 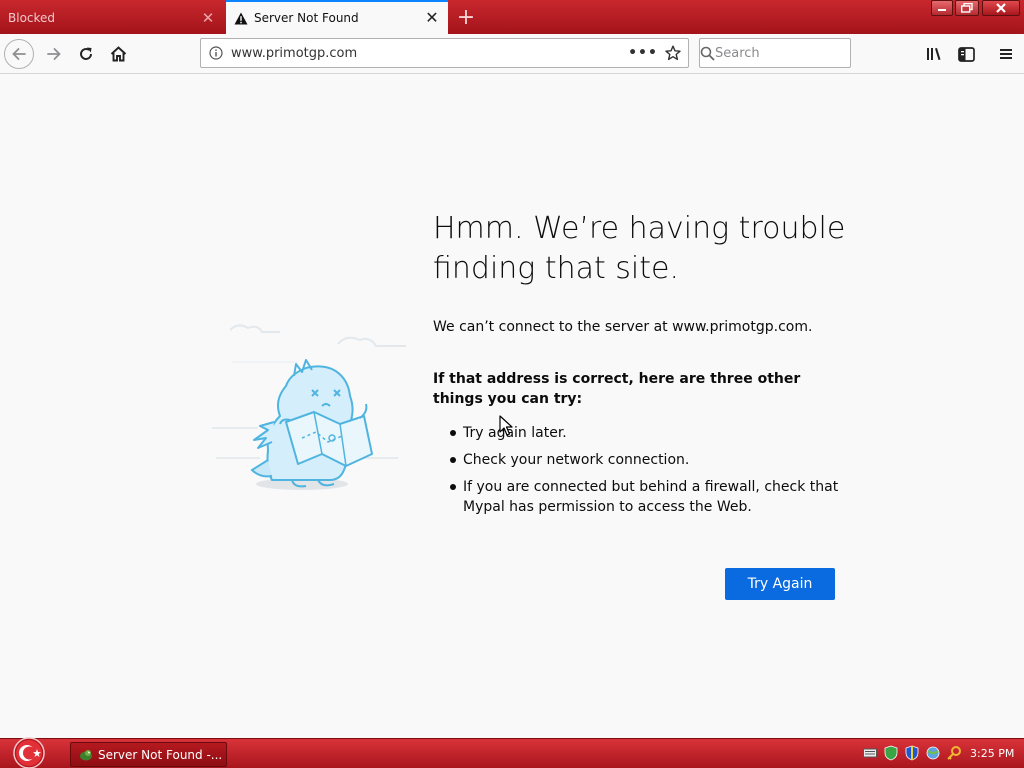 What do you see at coordinates (651, 460) in the screenshot?
I see `list-item: Check your network connection.` at bounding box center [651, 460].